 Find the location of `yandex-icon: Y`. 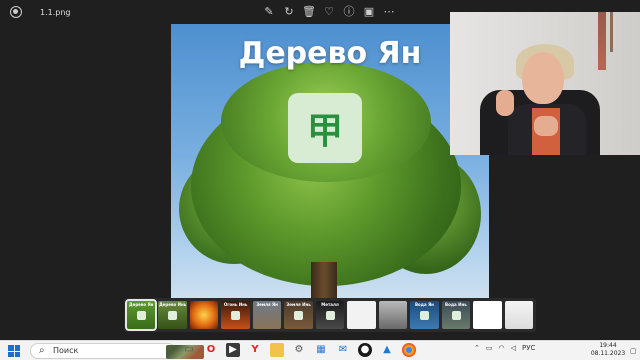

yandex-icon: Y is located at coordinates (255, 350).